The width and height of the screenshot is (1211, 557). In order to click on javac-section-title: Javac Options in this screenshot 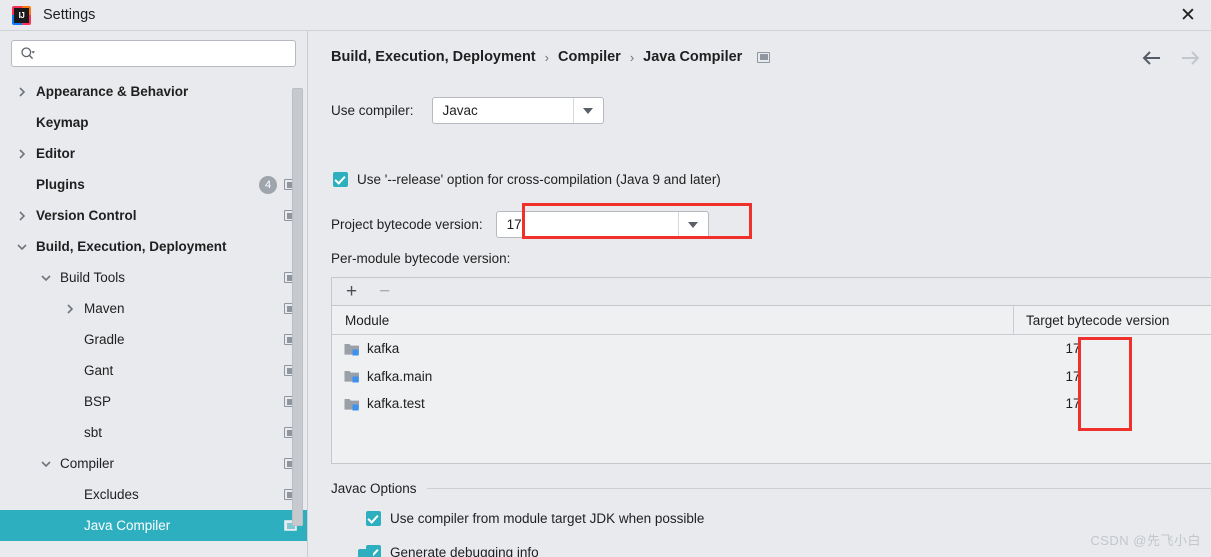, I will do `click(374, 488)`.